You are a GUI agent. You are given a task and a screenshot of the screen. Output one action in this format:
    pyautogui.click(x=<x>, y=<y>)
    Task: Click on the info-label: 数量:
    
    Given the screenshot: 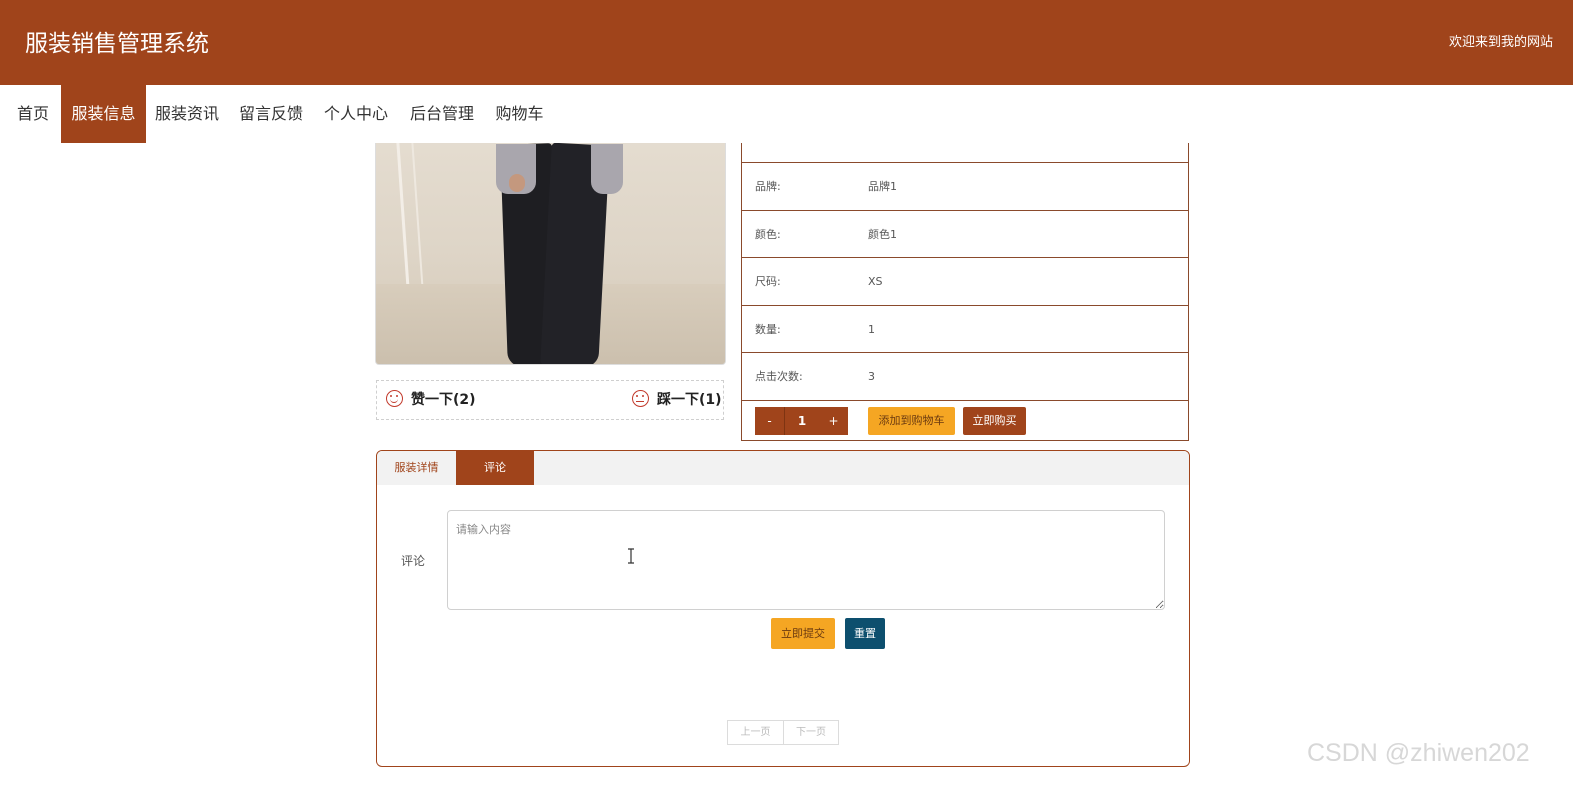 What is the action you would take?
    pyautogui.click(x=768, y=329)
    